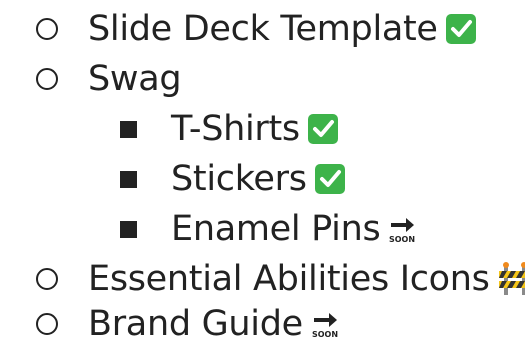 Image resolution: width=525 pixels, height=348 pixels. Describe the element at coordinates (263, 29) in the screenshot. I see `list-item-label: Slide Deck Template` at that location.